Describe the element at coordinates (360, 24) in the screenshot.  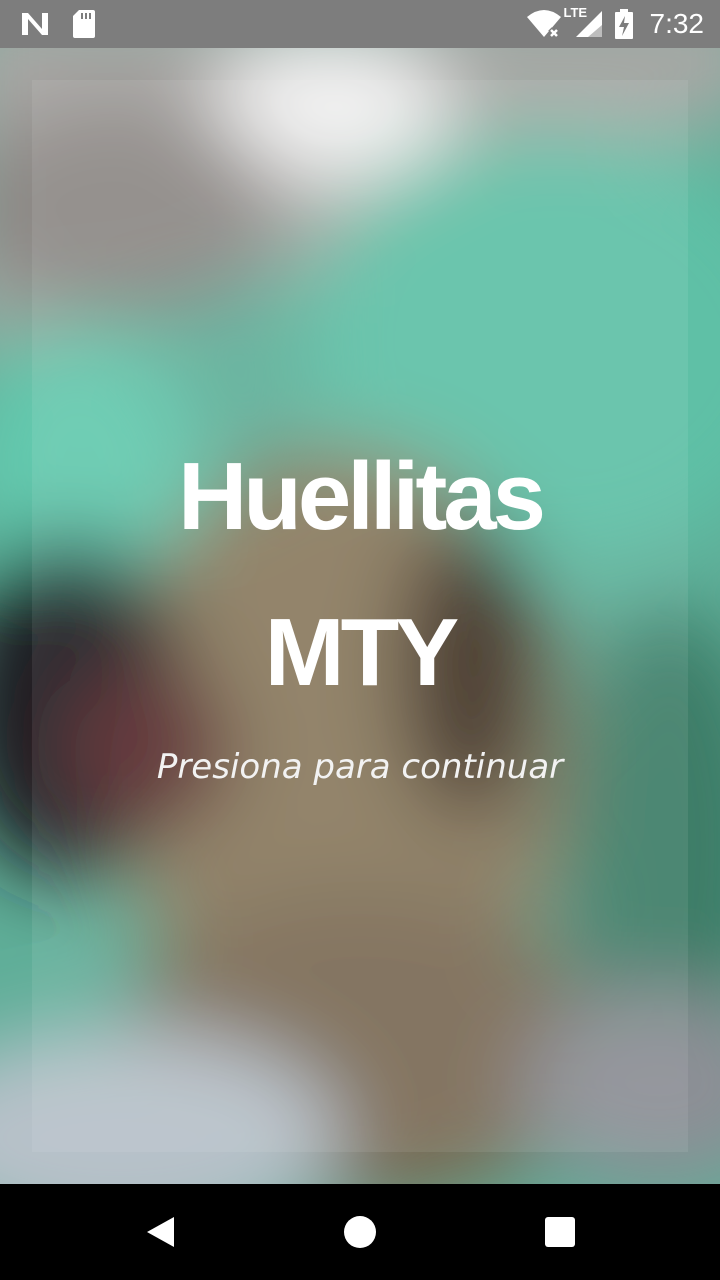
I see `status-bar: LTE 7:32` at that location.